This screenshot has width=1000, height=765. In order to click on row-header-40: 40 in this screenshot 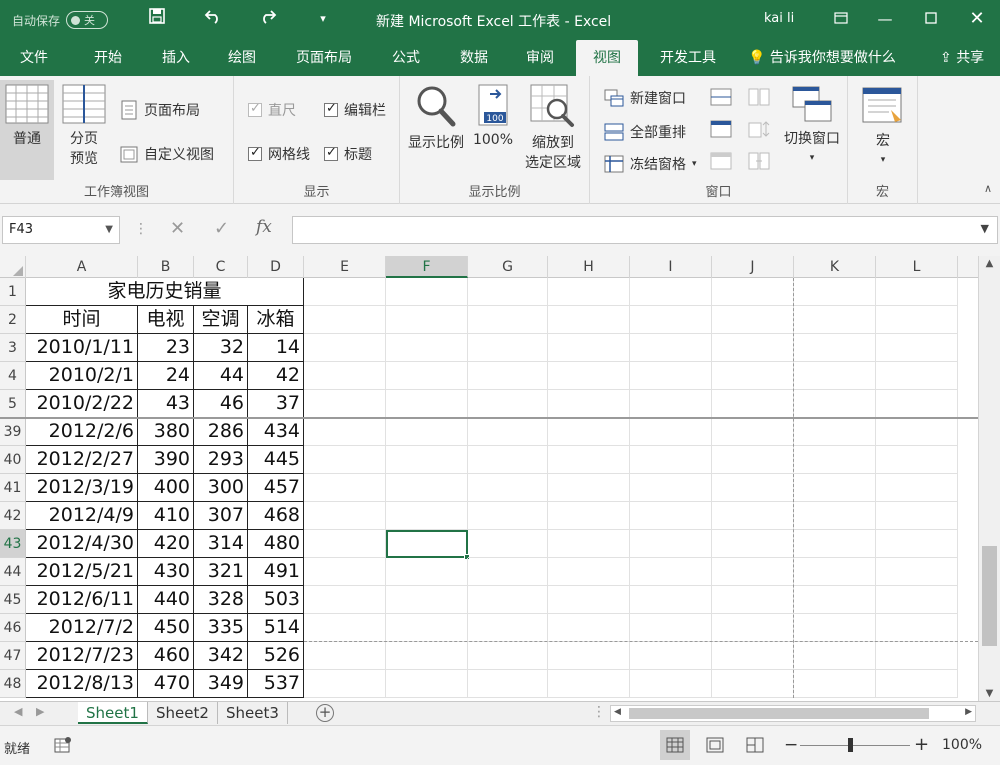, I will do `click(13, 460)`.